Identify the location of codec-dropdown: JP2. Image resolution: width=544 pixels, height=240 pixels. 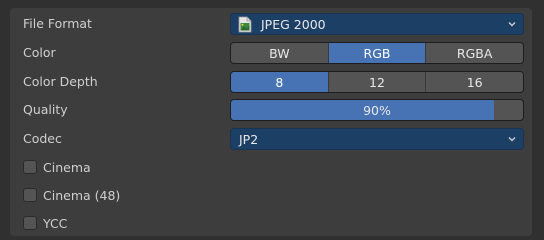
(377, 139).